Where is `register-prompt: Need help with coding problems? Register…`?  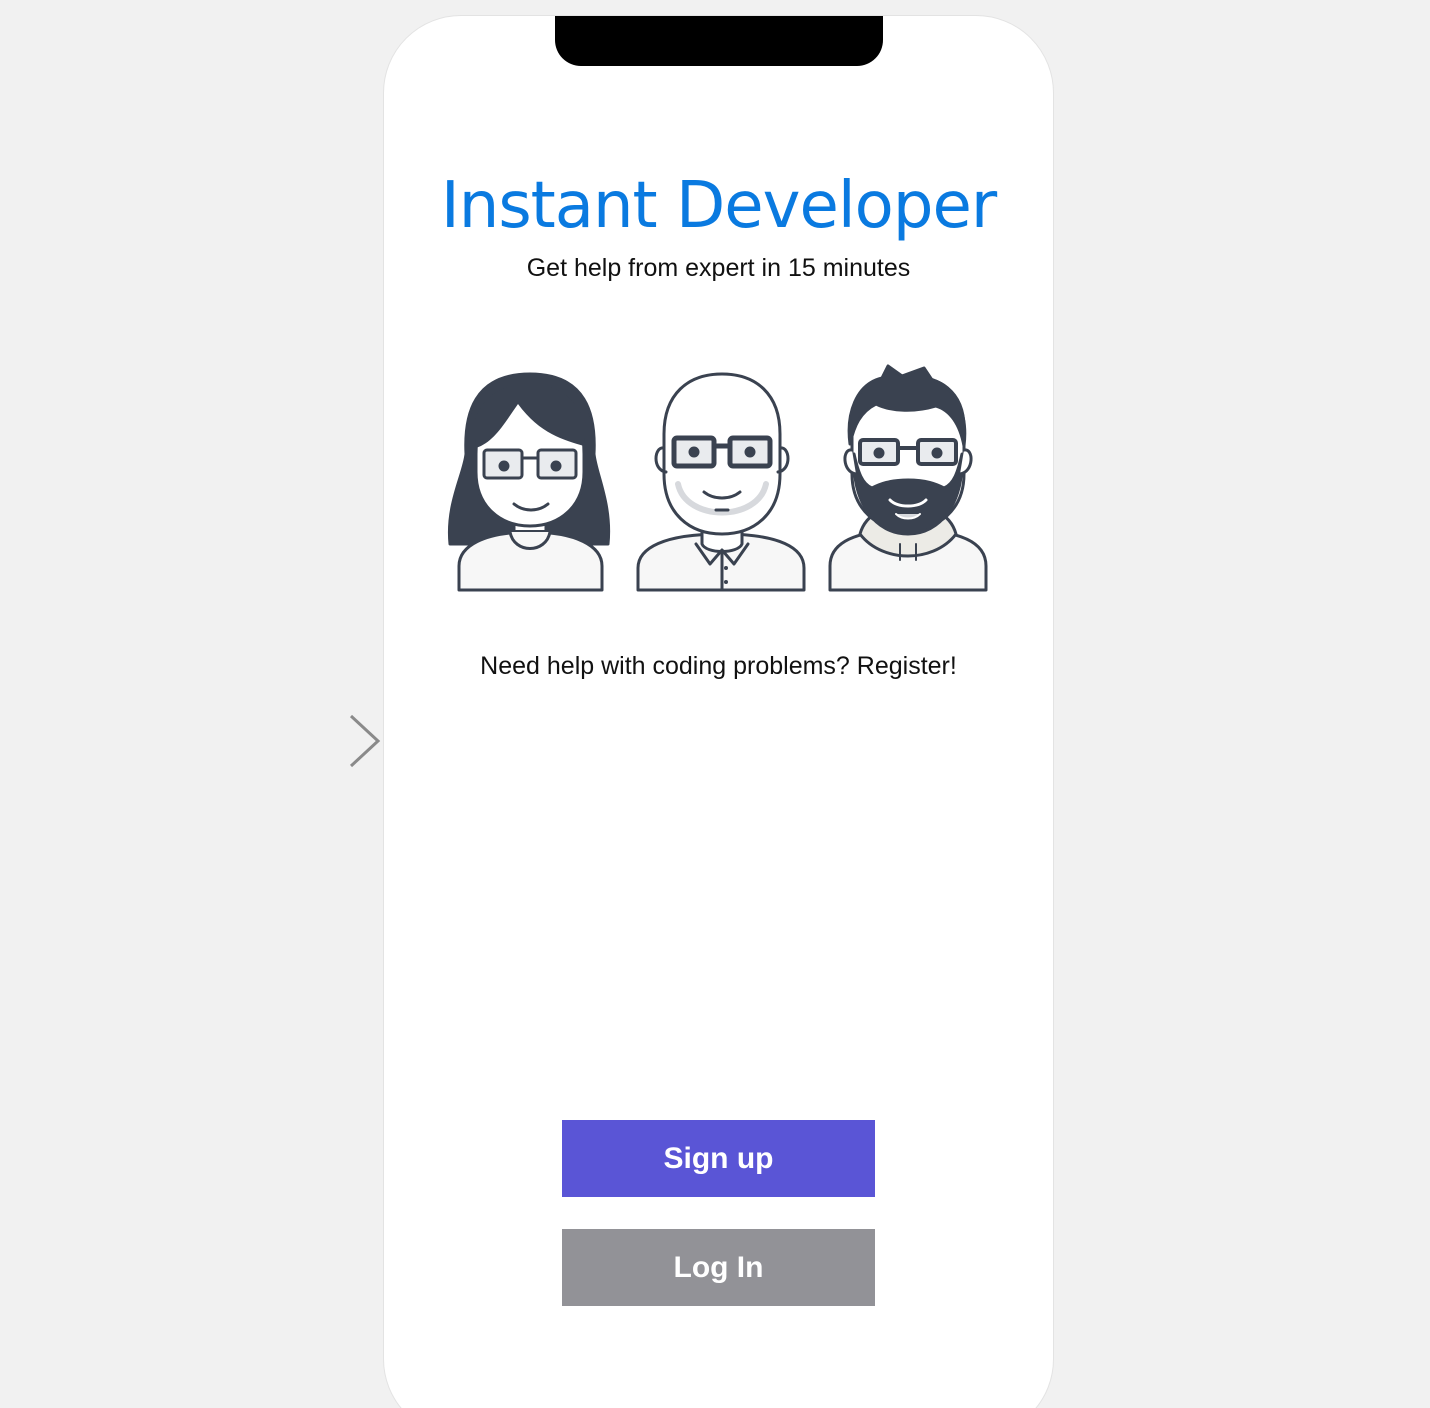
register-prompt: Need help with coding problems? Register… is located at coordinates (718, 666).